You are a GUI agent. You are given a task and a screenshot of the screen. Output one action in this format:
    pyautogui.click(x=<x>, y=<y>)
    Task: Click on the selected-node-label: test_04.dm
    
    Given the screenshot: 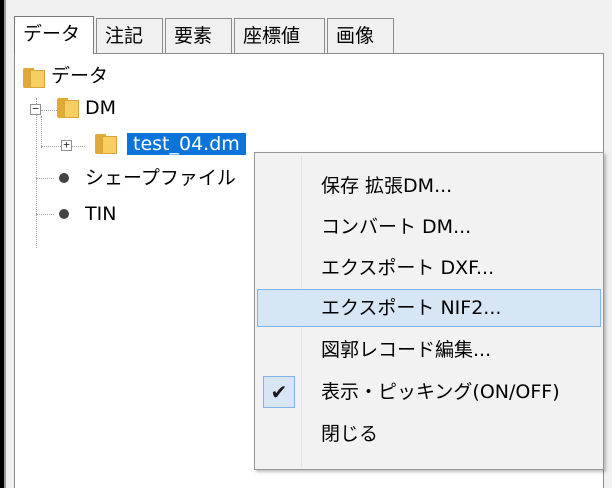 What is the action you would take?
    pyautogui.click(x=186, y=144)
    